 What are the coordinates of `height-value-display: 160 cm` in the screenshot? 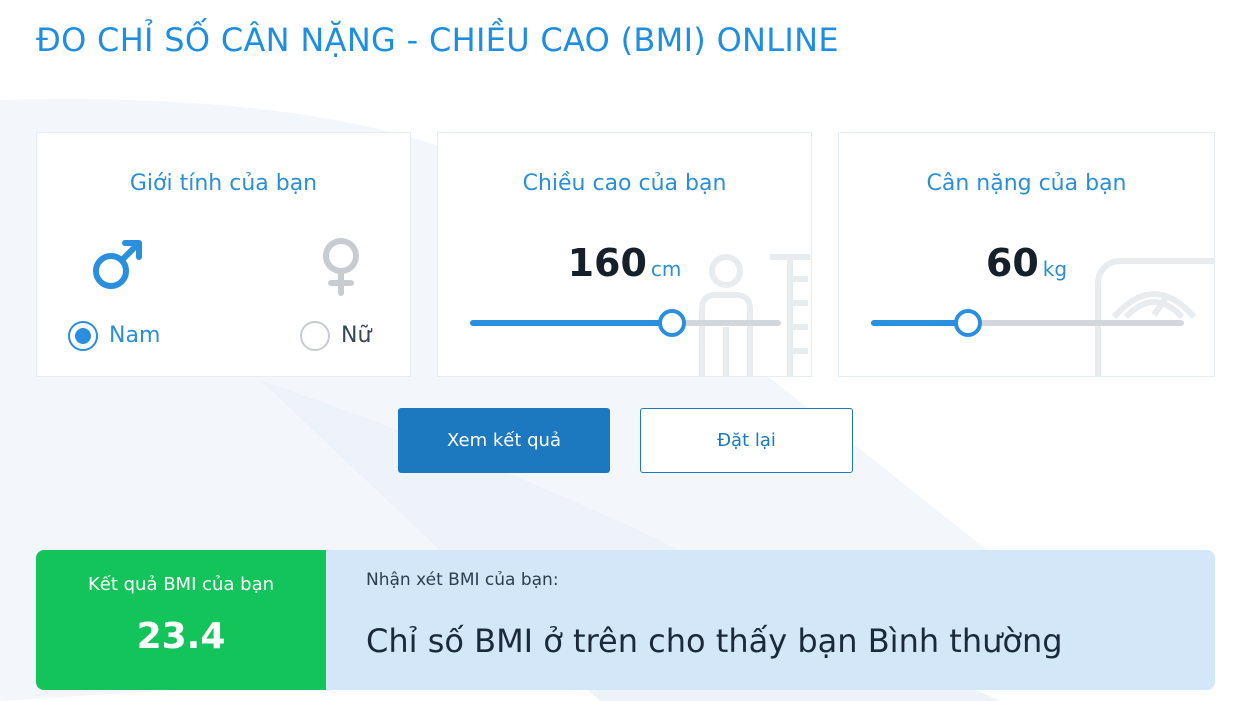 It's located at (624, 263).